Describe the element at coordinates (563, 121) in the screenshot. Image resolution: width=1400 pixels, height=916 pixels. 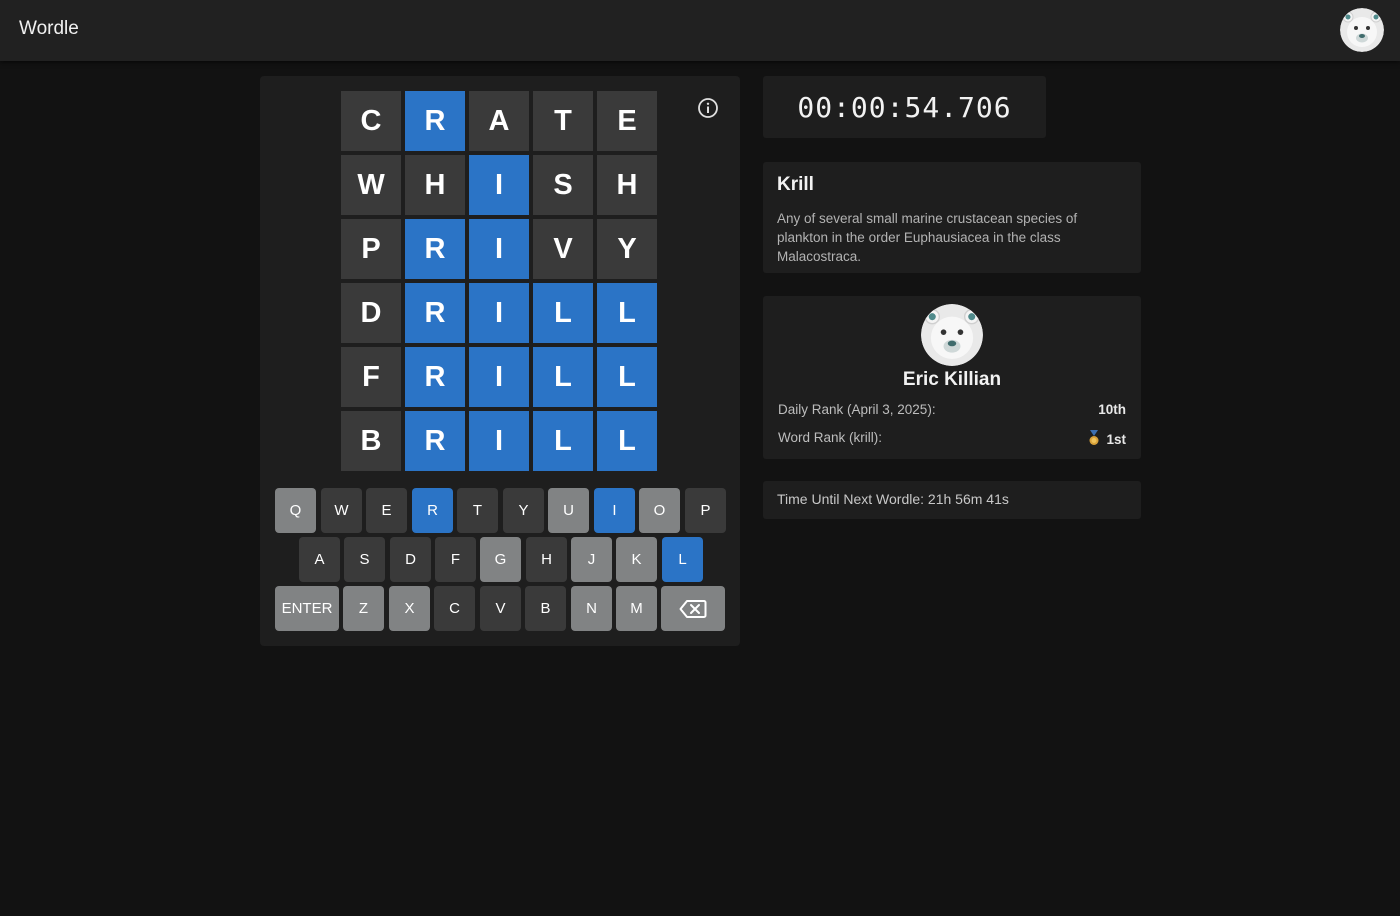
I see `letter-tile: T` at that location.